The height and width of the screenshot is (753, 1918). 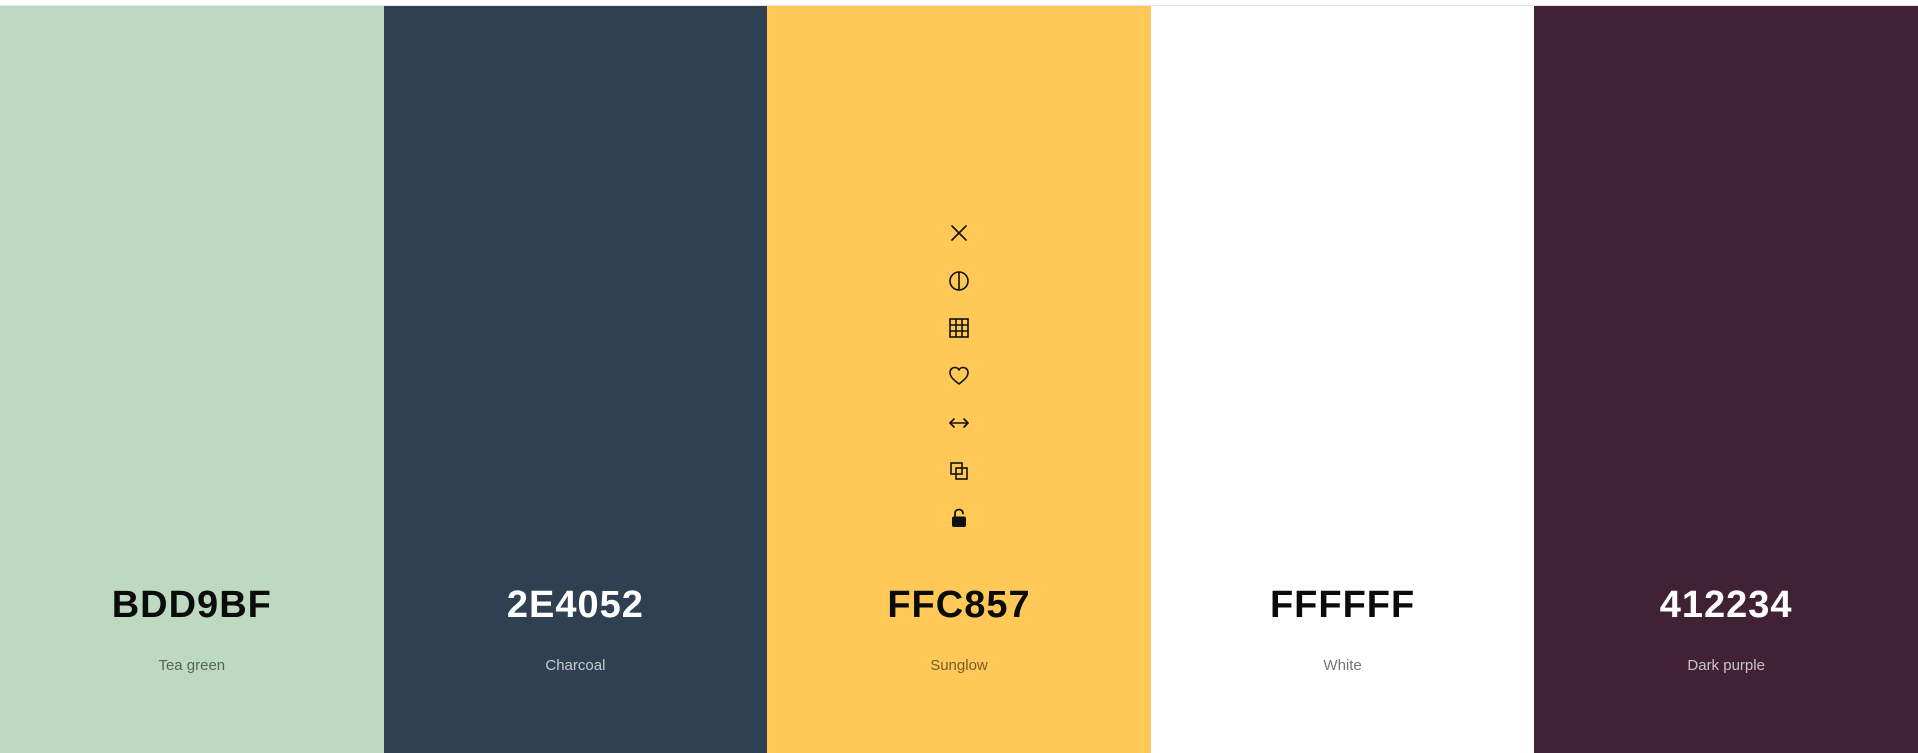 I want to click on view-grid-button, so click(x=959, y=328).